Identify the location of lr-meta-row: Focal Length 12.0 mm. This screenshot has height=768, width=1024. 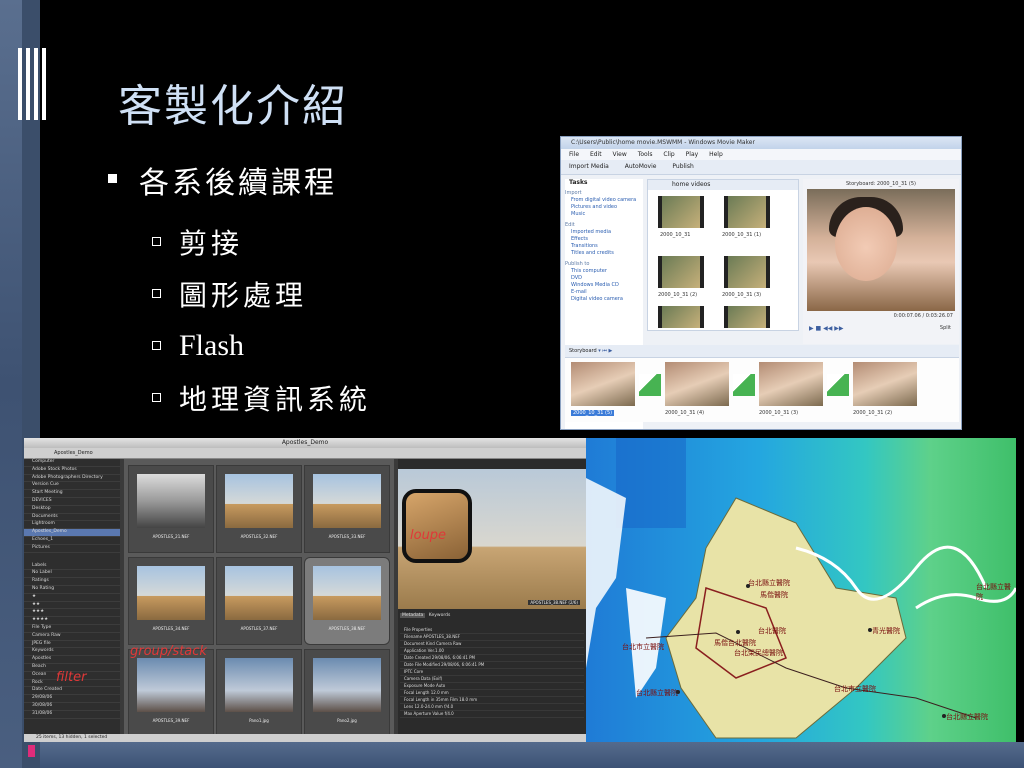
(492, 693).